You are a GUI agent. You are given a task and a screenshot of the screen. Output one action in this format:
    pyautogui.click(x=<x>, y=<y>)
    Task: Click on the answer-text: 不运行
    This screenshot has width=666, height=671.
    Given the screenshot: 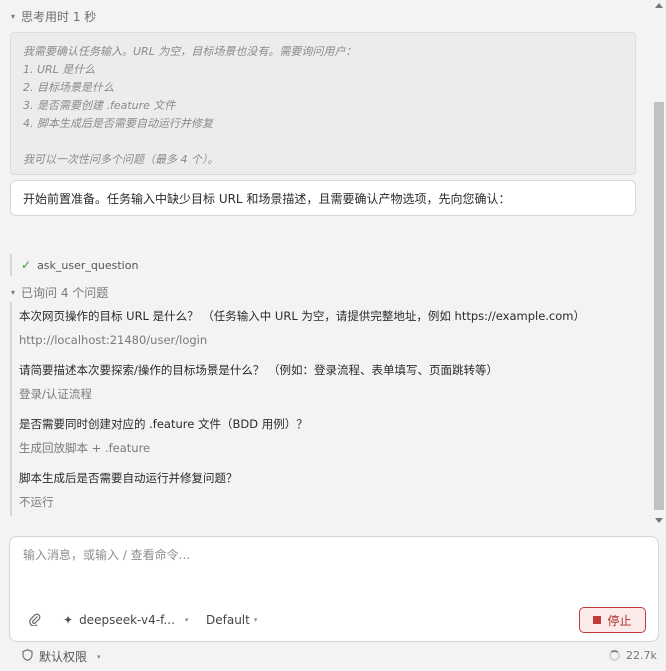 What is the action you would take?
    pyautogui.click(x=36, y=502)
    